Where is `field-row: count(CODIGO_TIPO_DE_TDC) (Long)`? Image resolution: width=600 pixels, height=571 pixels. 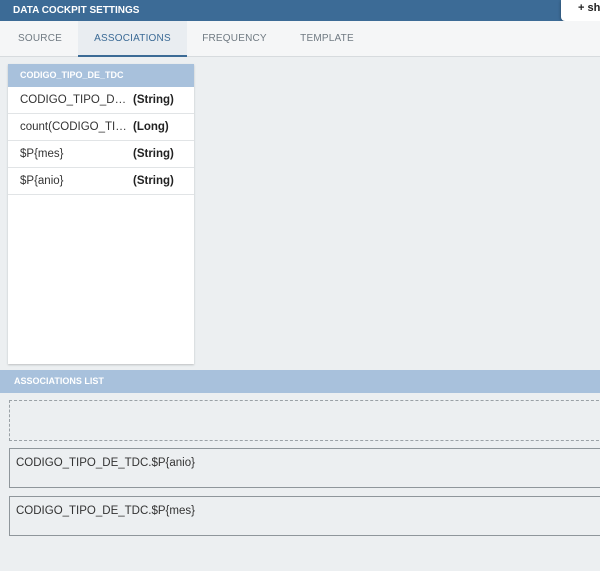 field-row: count(CODIGO_TIPO_DE_TDC) (Long) is located at coordinates (101, 127).